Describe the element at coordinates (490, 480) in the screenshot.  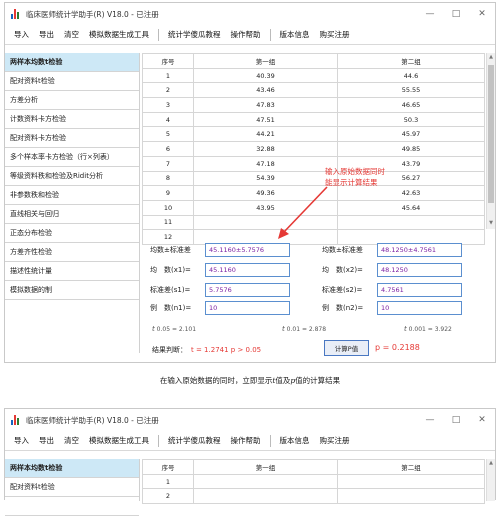
I see `table-scrollbar-2: ▲` at that location.